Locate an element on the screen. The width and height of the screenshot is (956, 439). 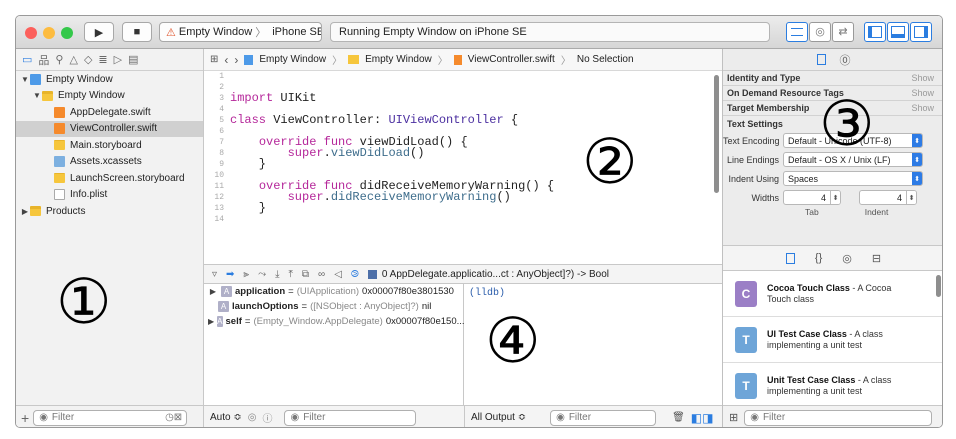
debug-navigator-icon: ≣ is located at coordinates (102, 59).